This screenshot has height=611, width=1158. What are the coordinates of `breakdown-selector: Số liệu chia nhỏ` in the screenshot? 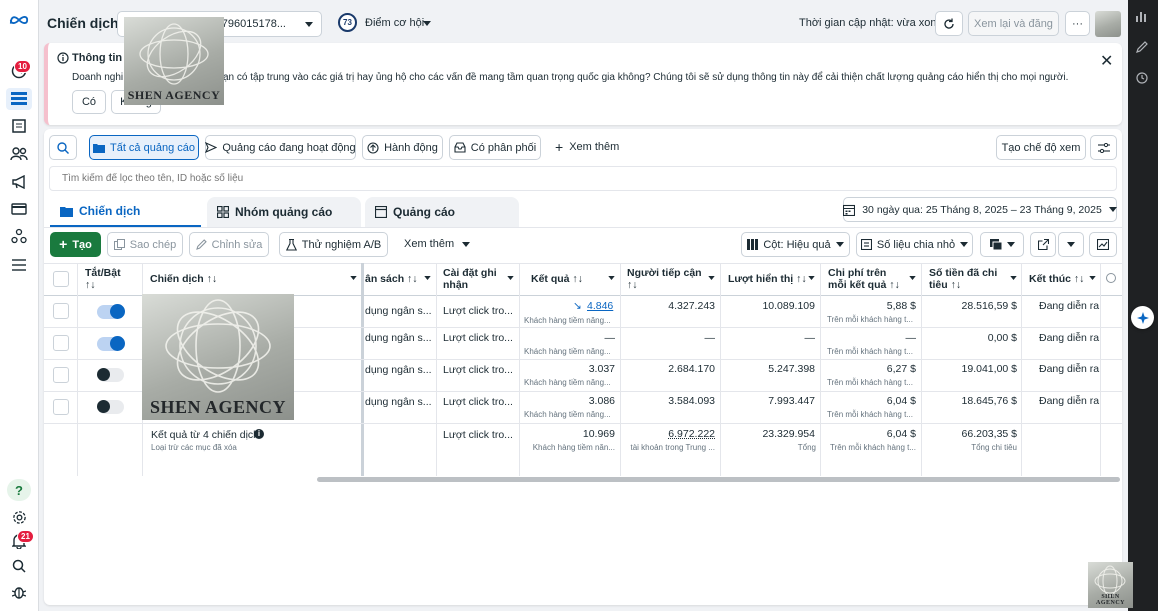 It's located at (914, 244).